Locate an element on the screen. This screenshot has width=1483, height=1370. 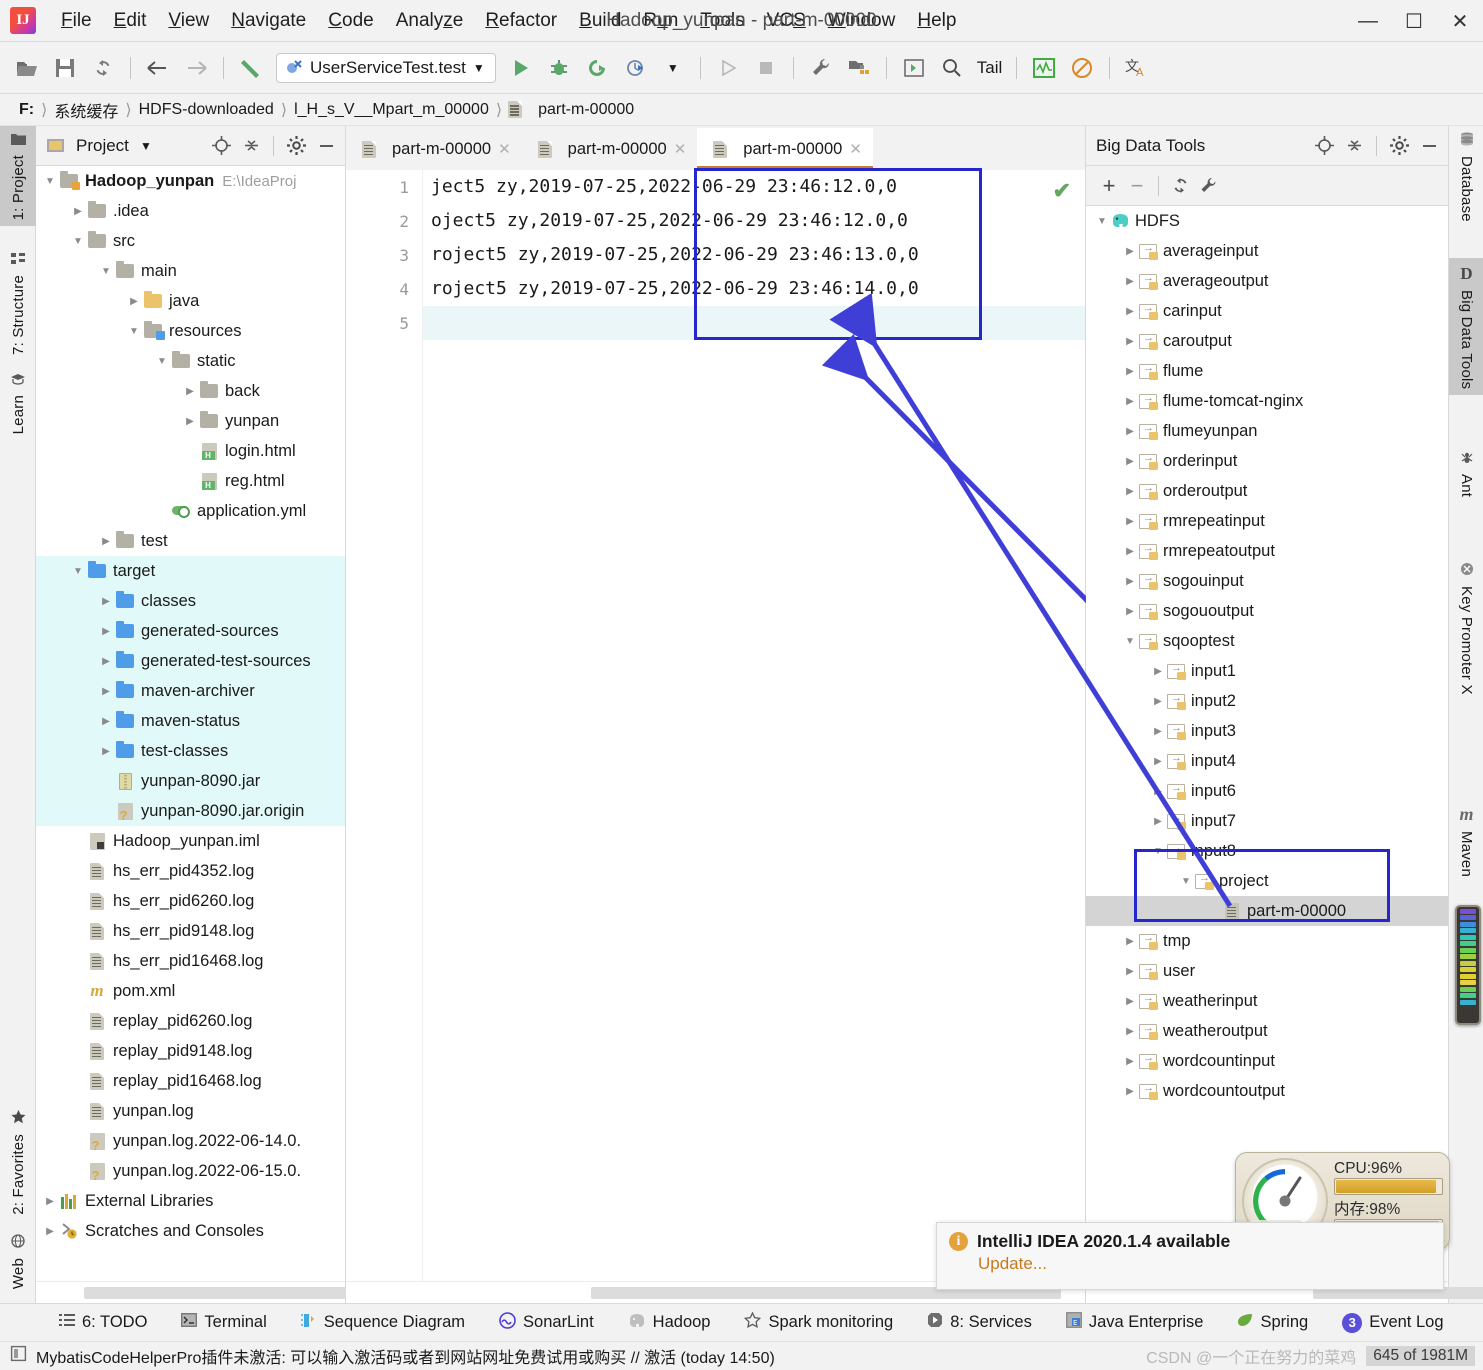
menu-item-window: Window is located at coordinates (862, 21).